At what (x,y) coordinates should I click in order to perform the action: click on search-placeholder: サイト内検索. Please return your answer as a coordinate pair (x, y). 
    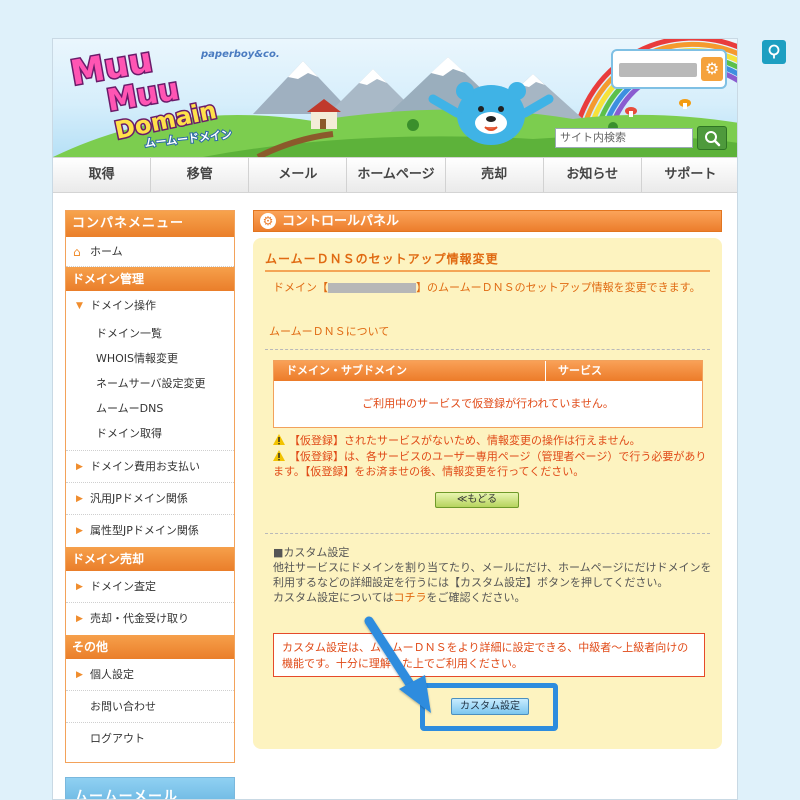
    Looking at the image, I should click on (593, 137).